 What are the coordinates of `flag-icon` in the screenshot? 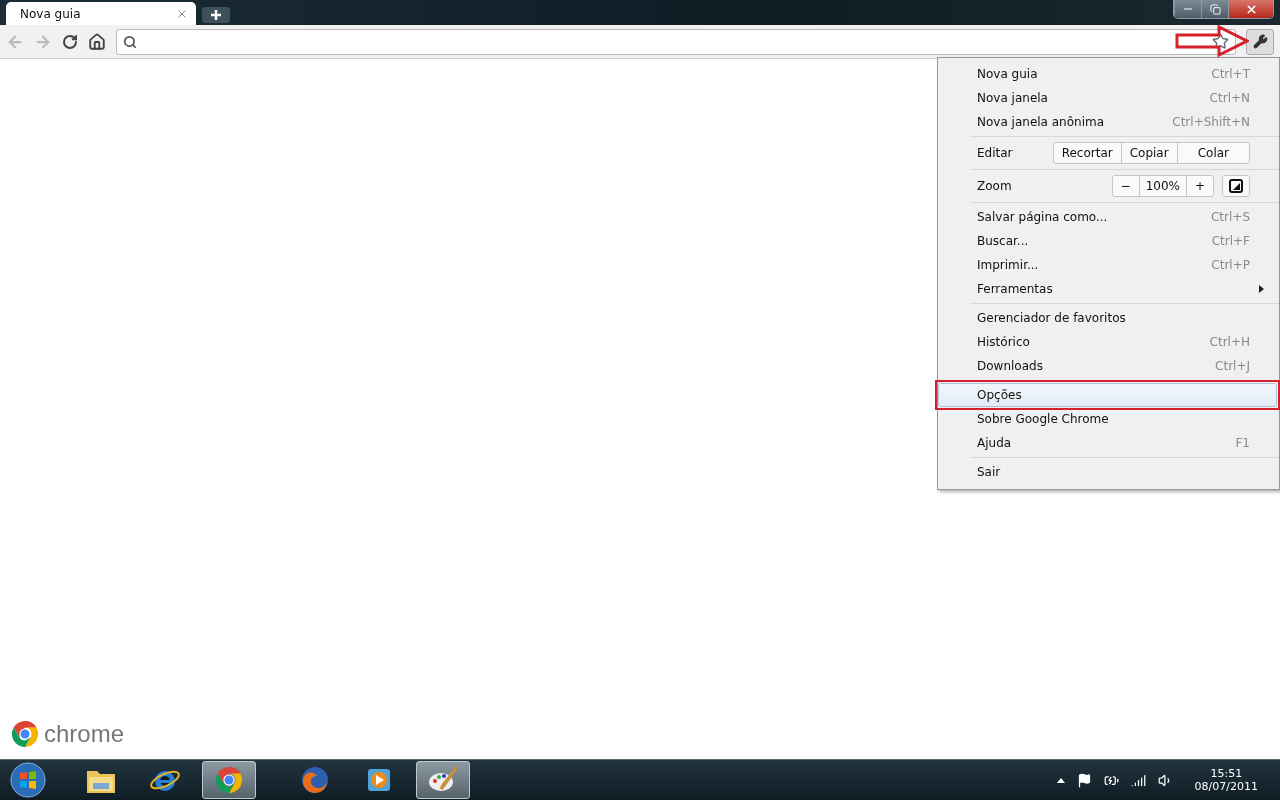 It's located at (1084, 780).